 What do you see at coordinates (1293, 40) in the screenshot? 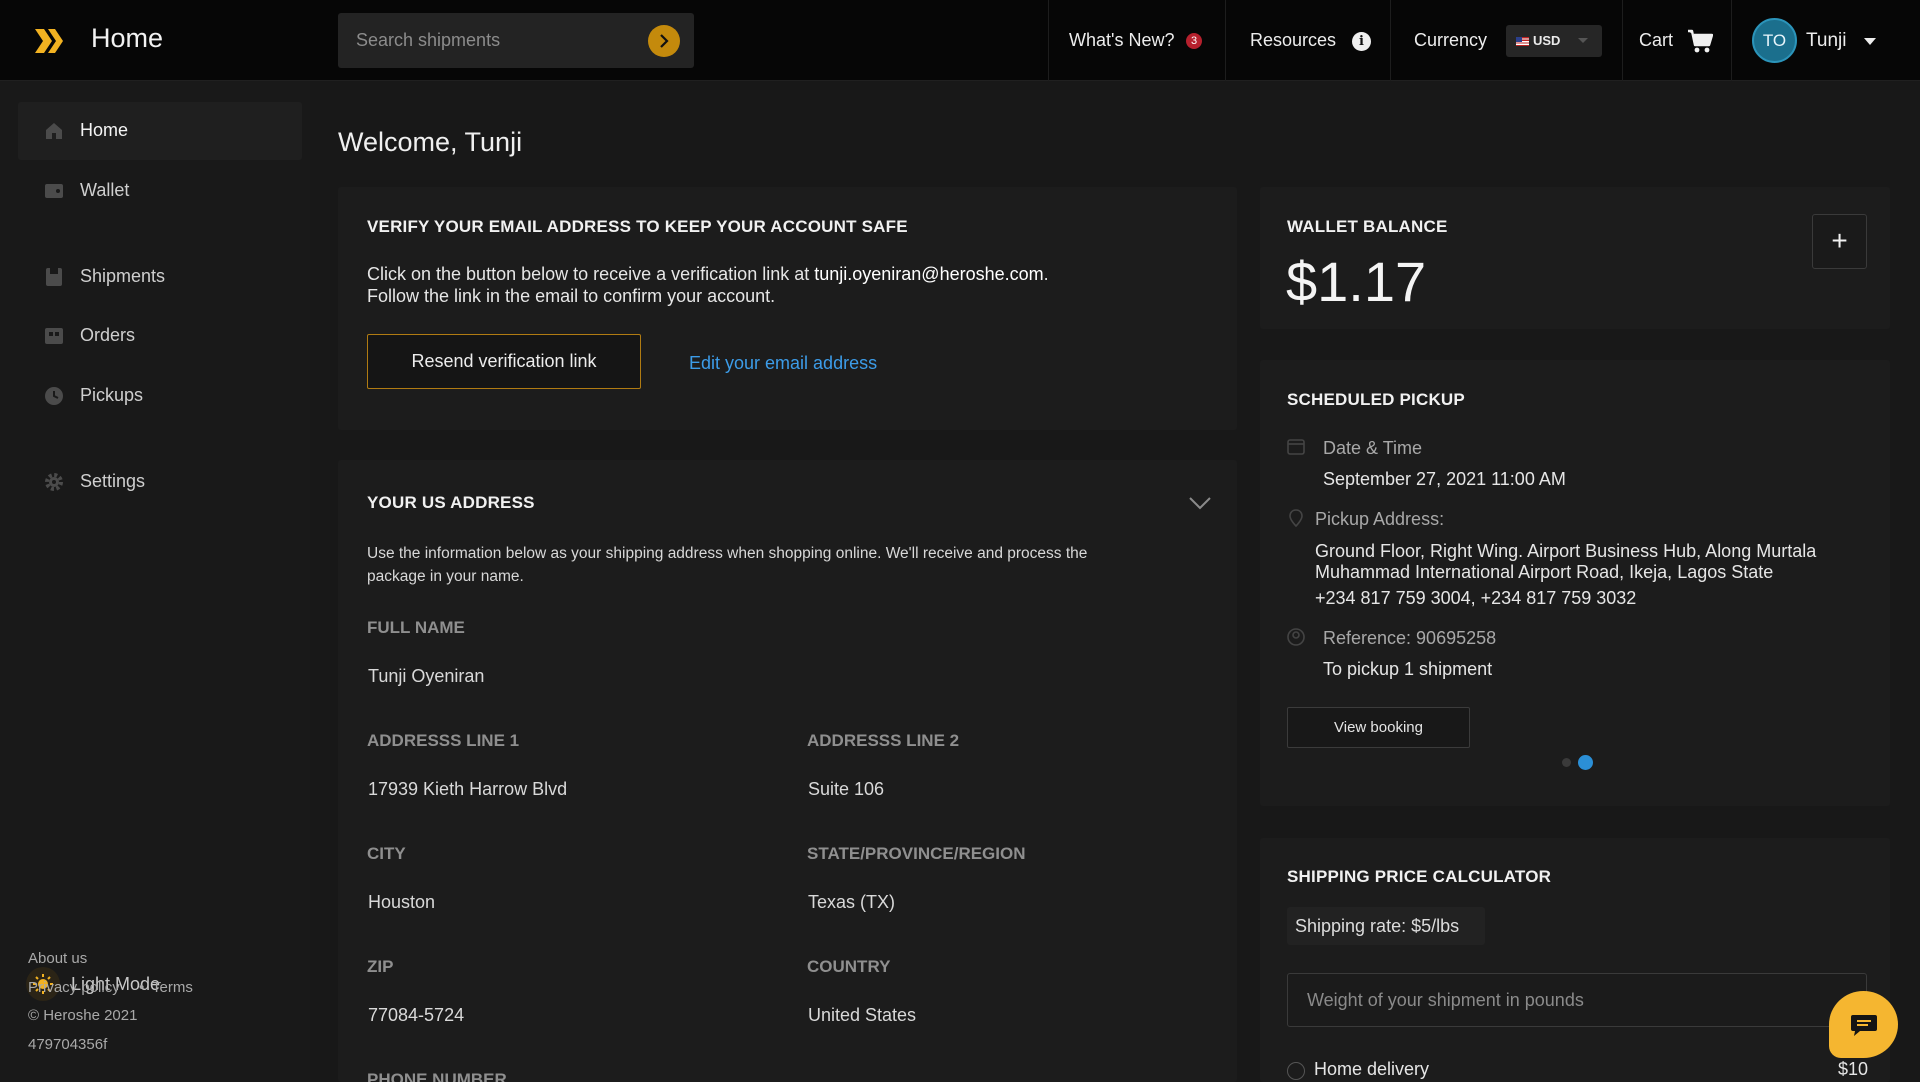
I see `resources-link: Resources` at bounding box center [1293, 40].